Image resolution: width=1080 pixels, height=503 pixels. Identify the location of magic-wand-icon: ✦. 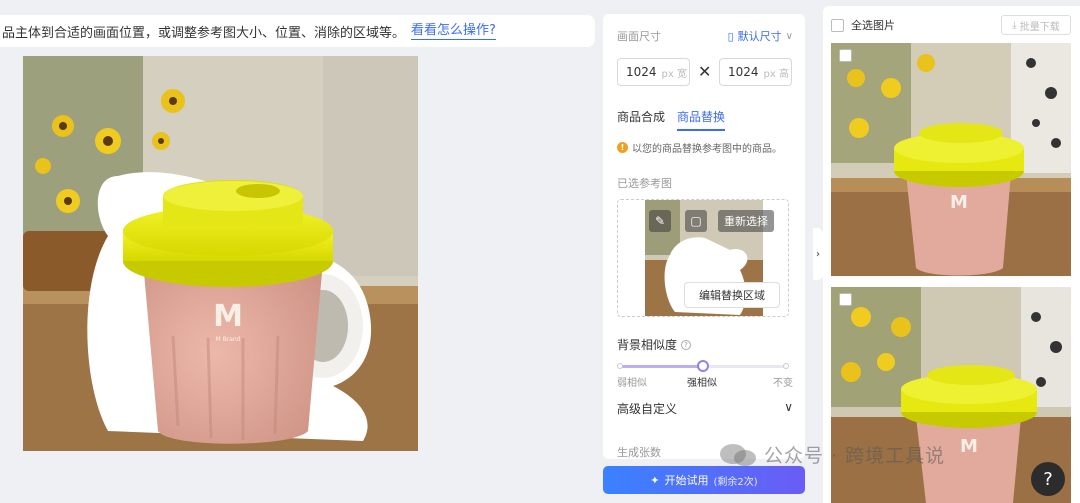
(655, 480).